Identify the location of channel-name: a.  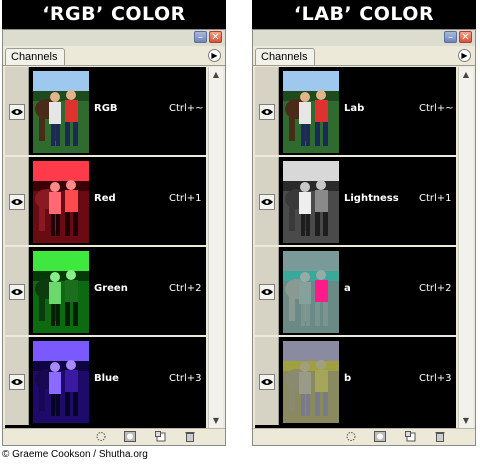
(347, 288).